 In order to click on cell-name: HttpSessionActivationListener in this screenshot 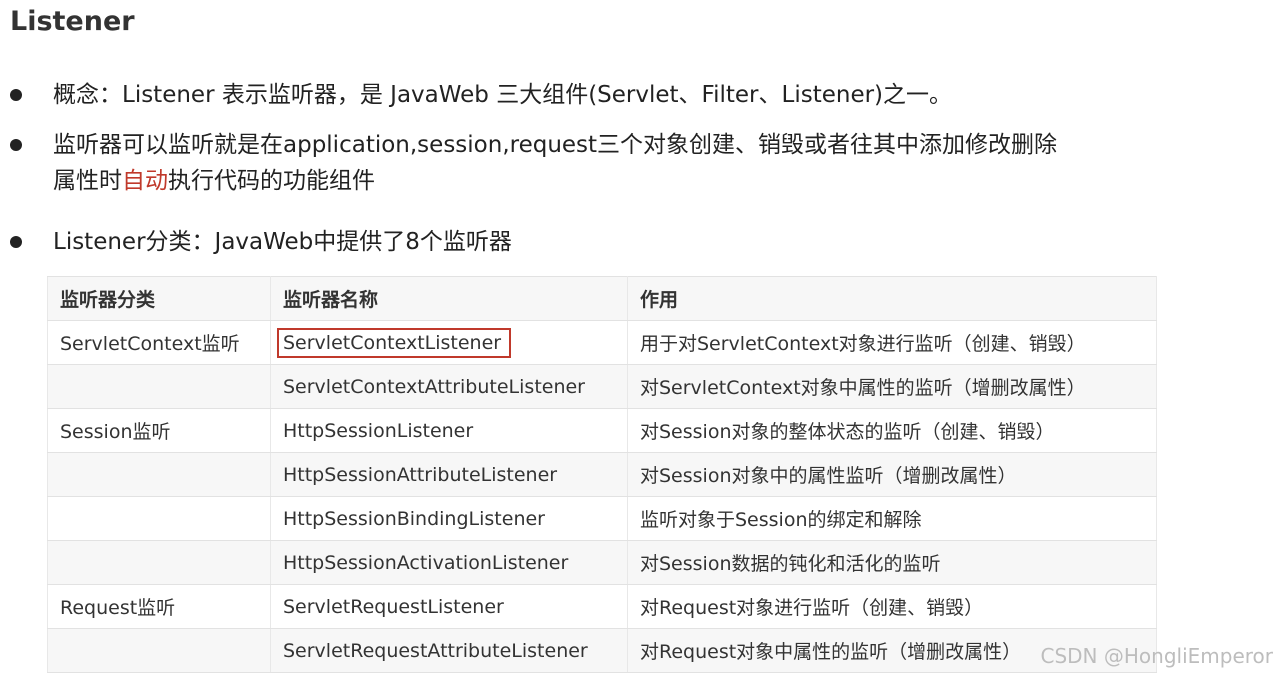, I will do `click(449, 562)`.